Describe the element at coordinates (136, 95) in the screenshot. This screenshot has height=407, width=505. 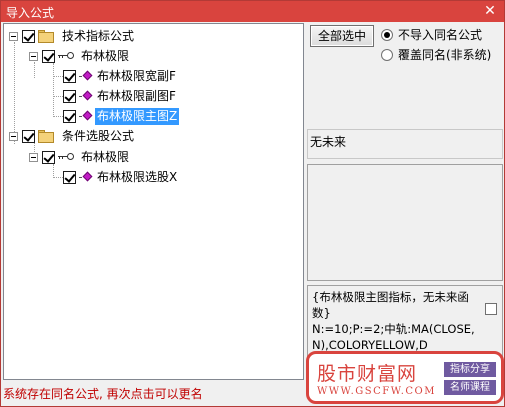
I see `item-label: 布林极限副图F` at that location.